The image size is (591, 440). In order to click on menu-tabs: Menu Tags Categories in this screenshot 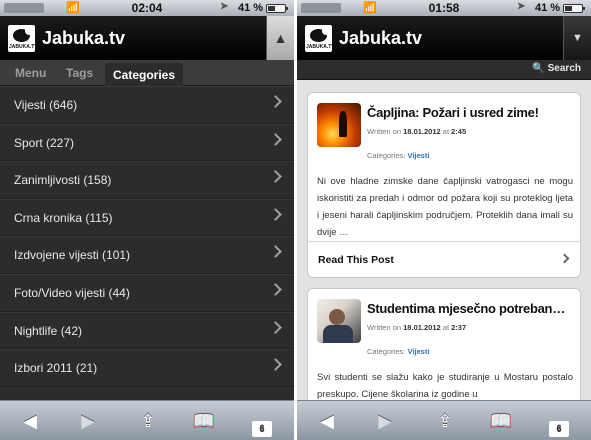, I will do `click(147, 73)`.